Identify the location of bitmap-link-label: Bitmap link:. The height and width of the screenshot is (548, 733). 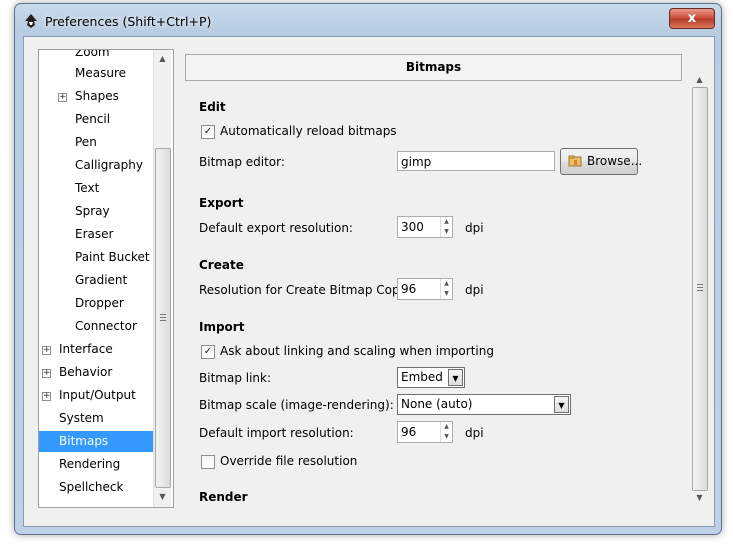
(235, 378).